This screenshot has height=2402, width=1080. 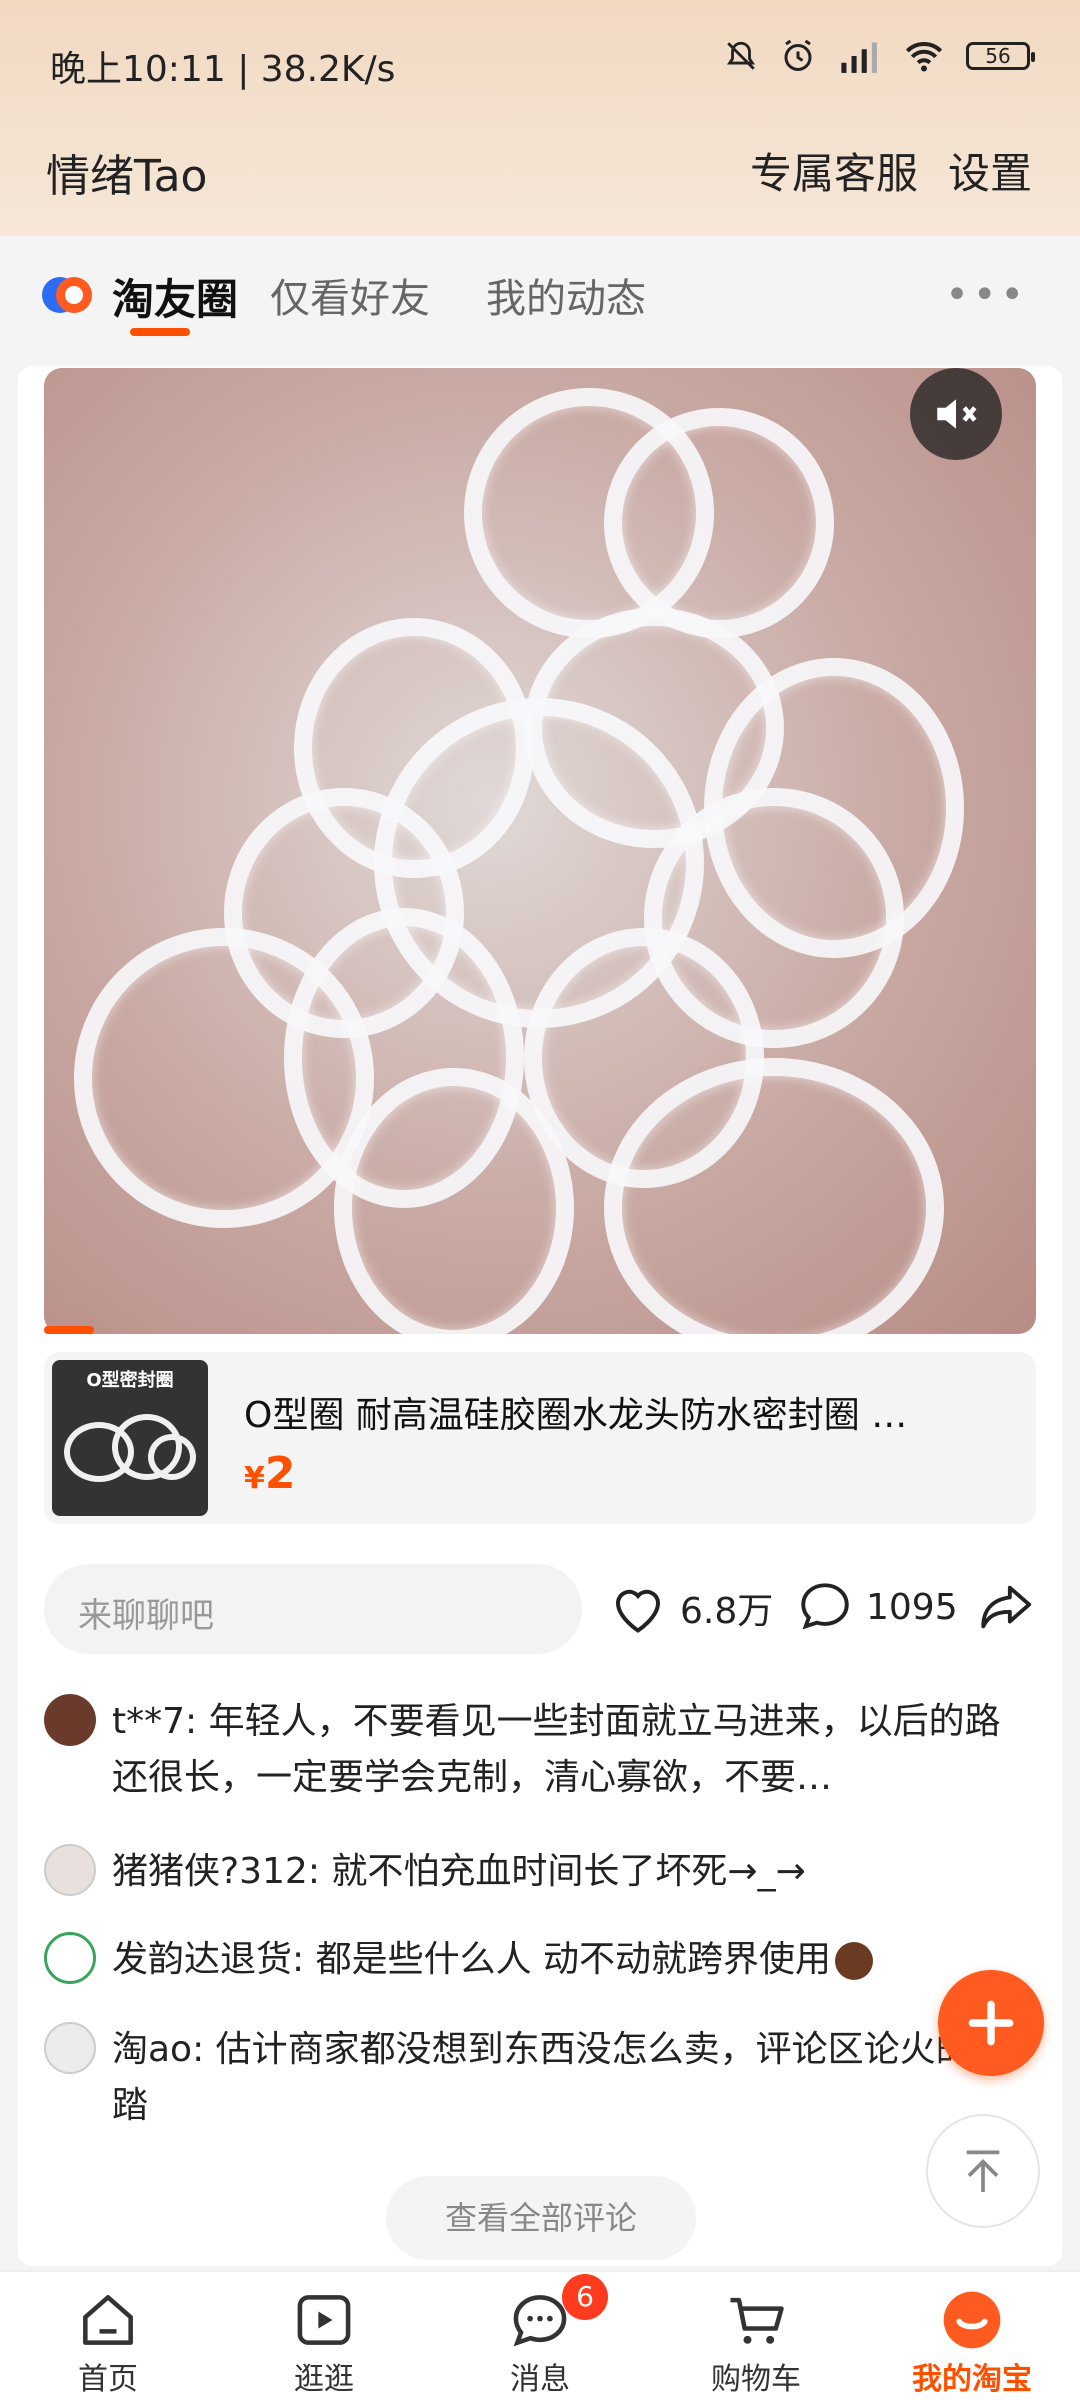 I want to click on tab-browse: 逛逛, so click(x=324, y=2337).